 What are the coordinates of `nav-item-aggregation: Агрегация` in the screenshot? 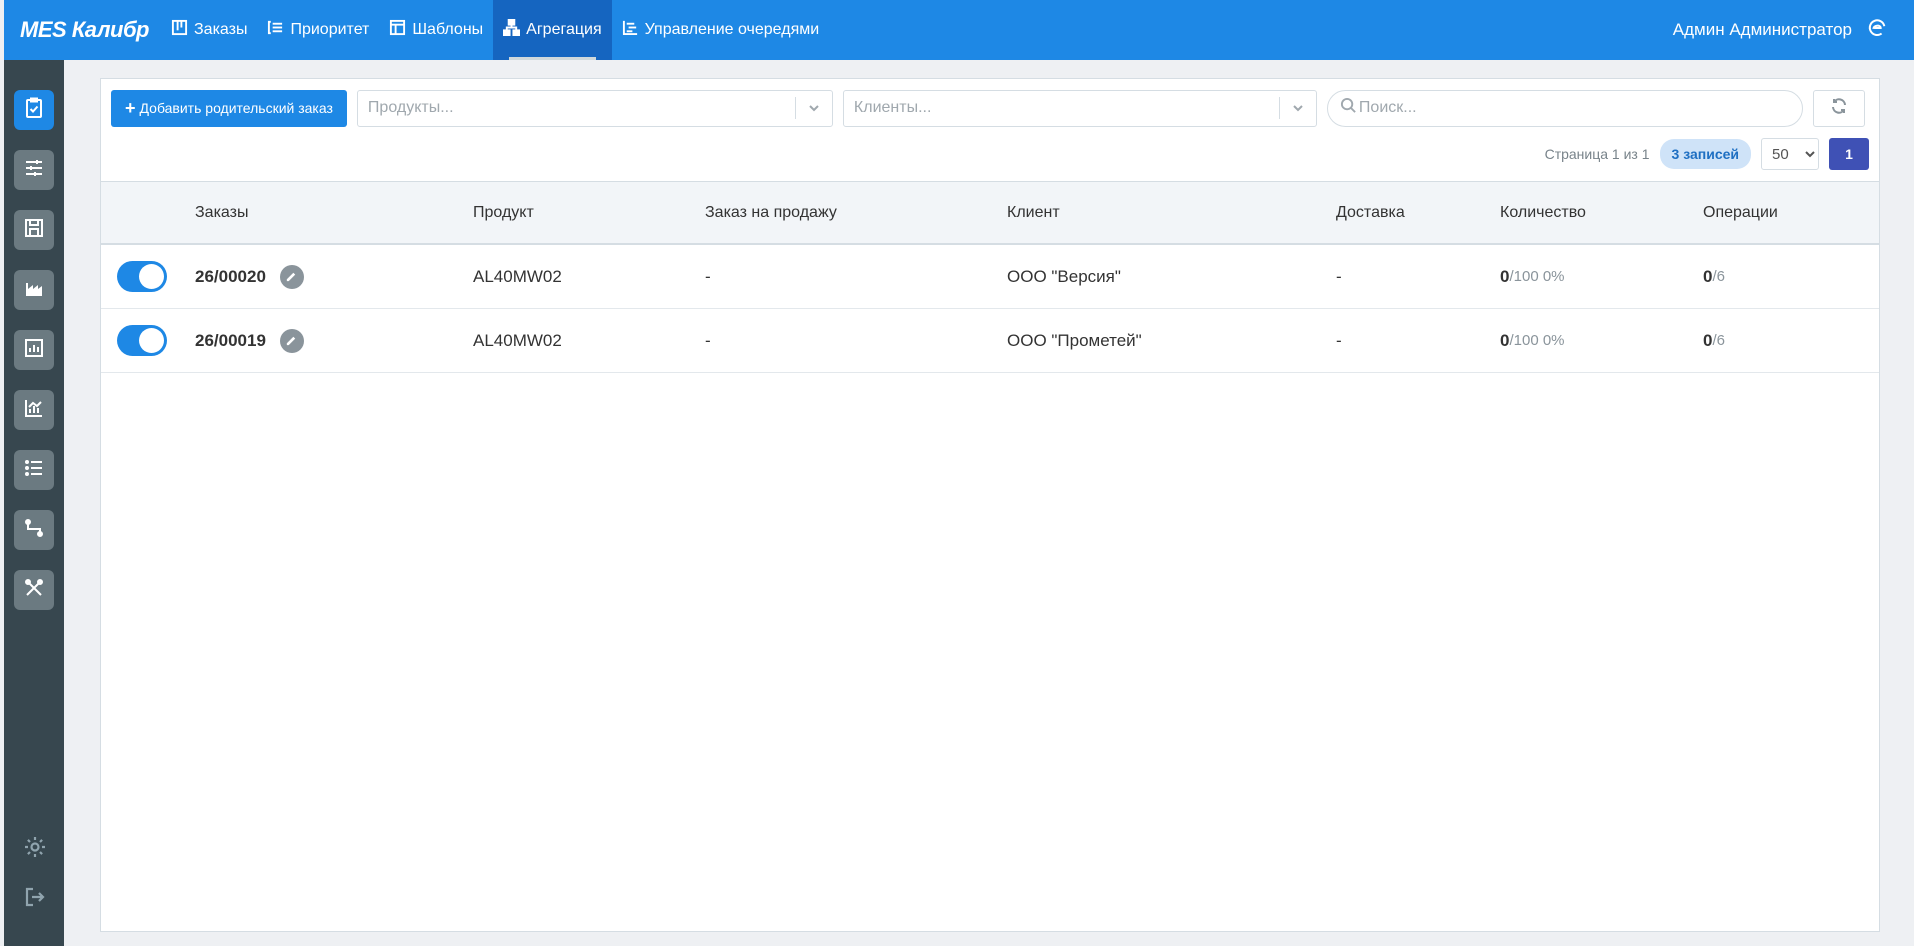 It's located at (552, 30).